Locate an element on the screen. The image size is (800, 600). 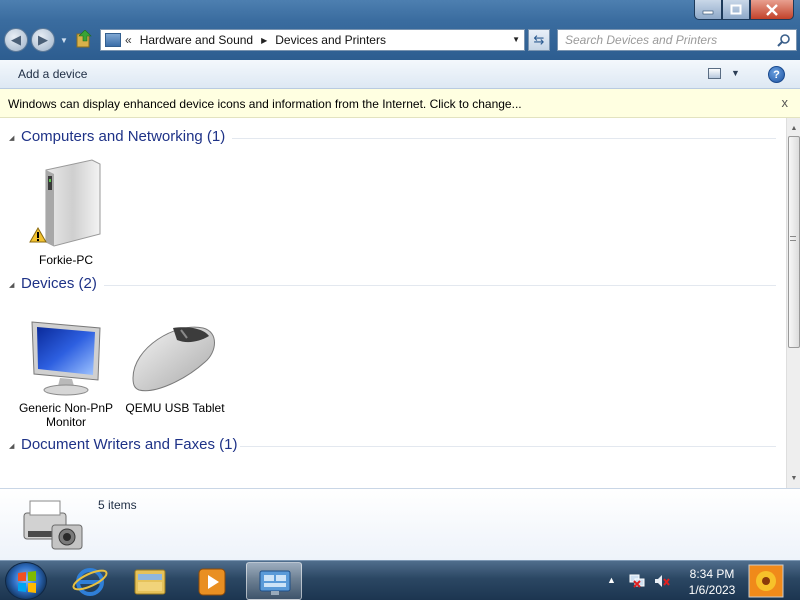
taskbar-windows-explorer is located at coordinates (151, 581).